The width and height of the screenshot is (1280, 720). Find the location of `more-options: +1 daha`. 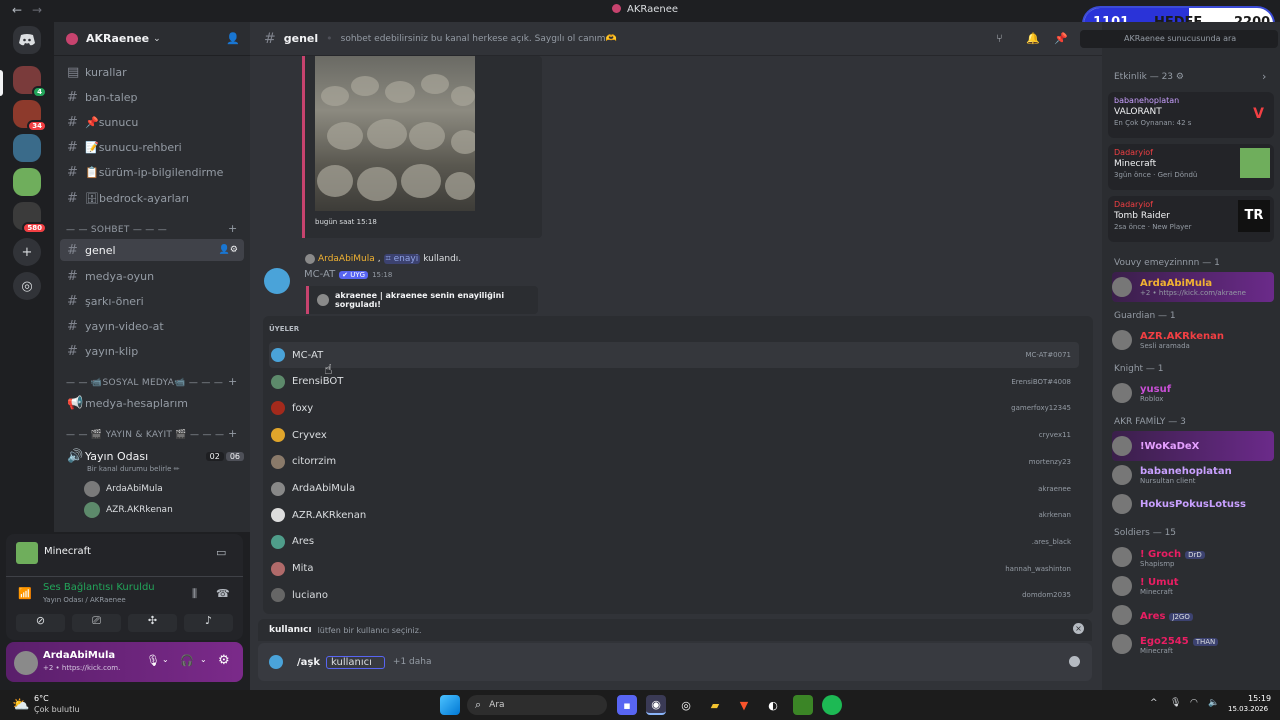

more-options: +1 daha is located at coordinates (412, 662).